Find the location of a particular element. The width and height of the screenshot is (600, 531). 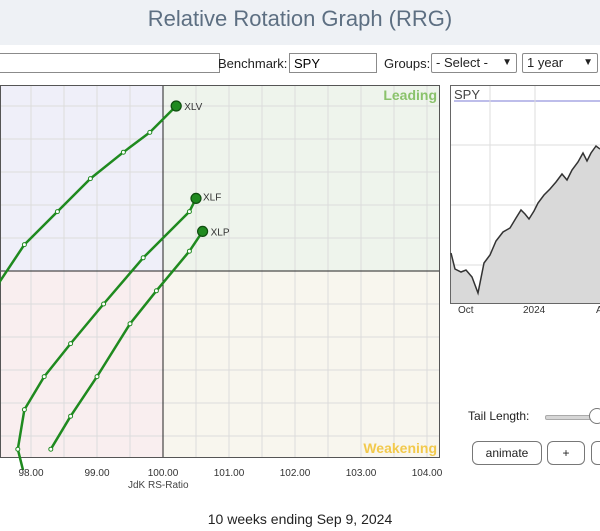

x-tick-label: 102.00 is located at coordinates (295, 473).